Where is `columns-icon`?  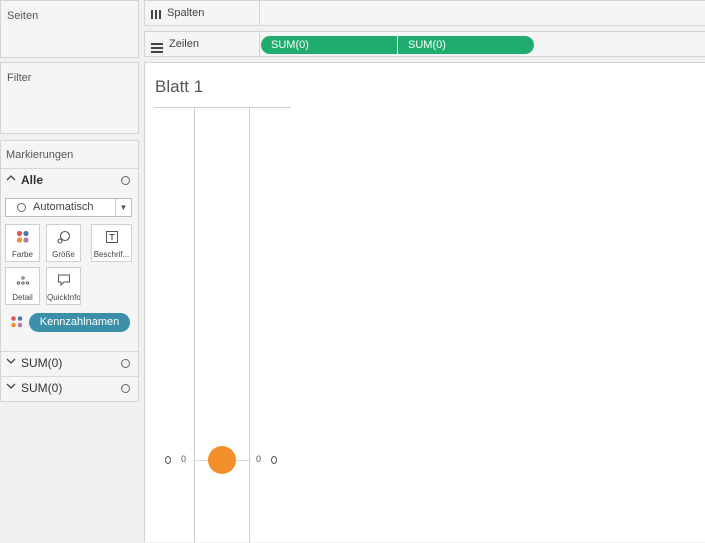 columns-icon is located at coordinates (156, 16).